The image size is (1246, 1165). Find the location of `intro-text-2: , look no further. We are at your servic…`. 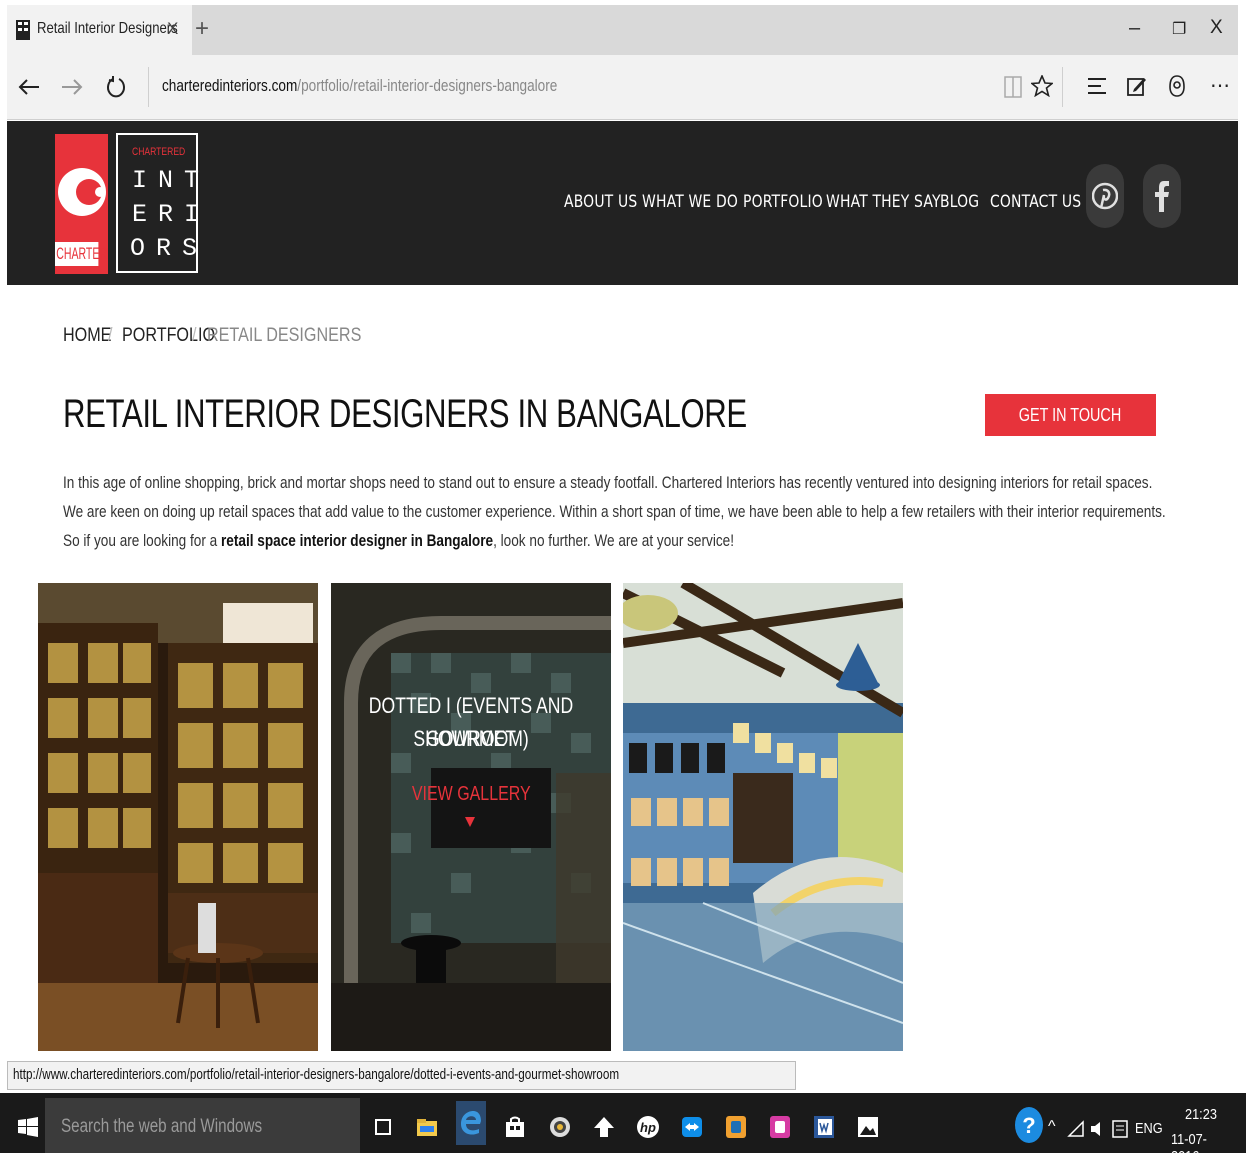

intro-text-2: , look no further. We are at your servic… is located at coordinates (613, 540).